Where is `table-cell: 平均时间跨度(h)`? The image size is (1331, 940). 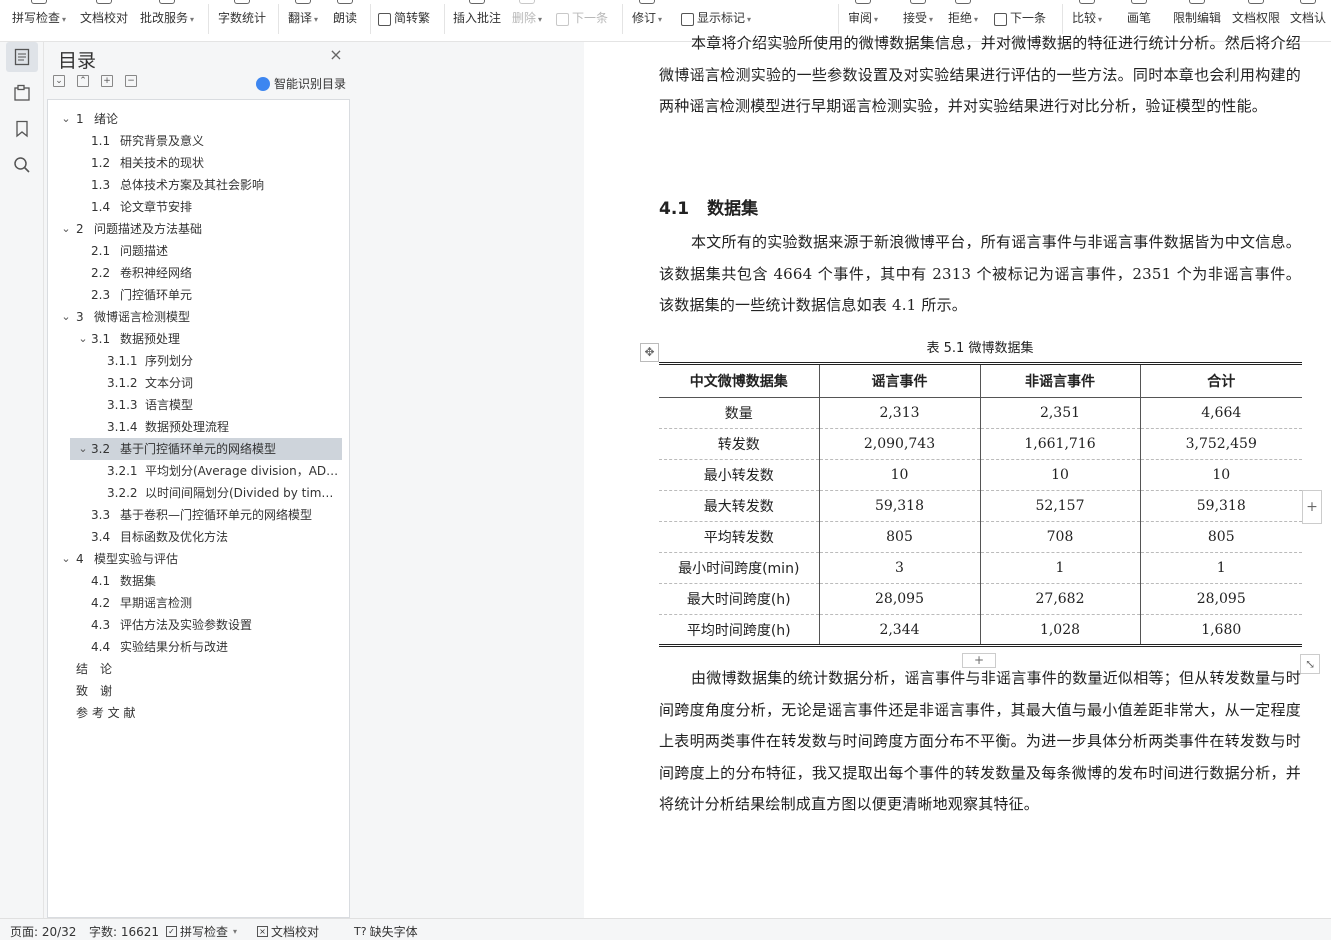 table-cell: 平均时间跨度(h) is located at coordinates (739, 630).